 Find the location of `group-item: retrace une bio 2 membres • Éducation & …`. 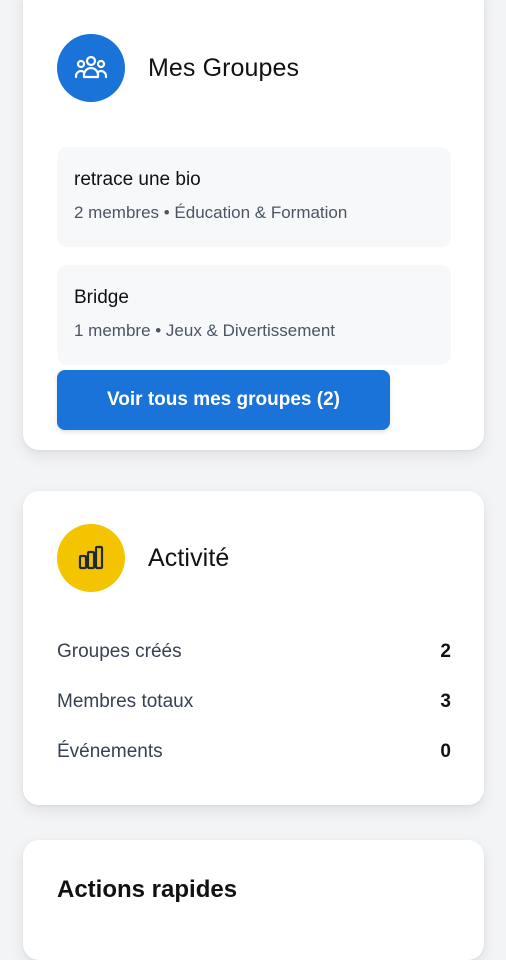

group-item: retrace une bio 2 membres • Éducation & … is located at coordinates (254, 197).